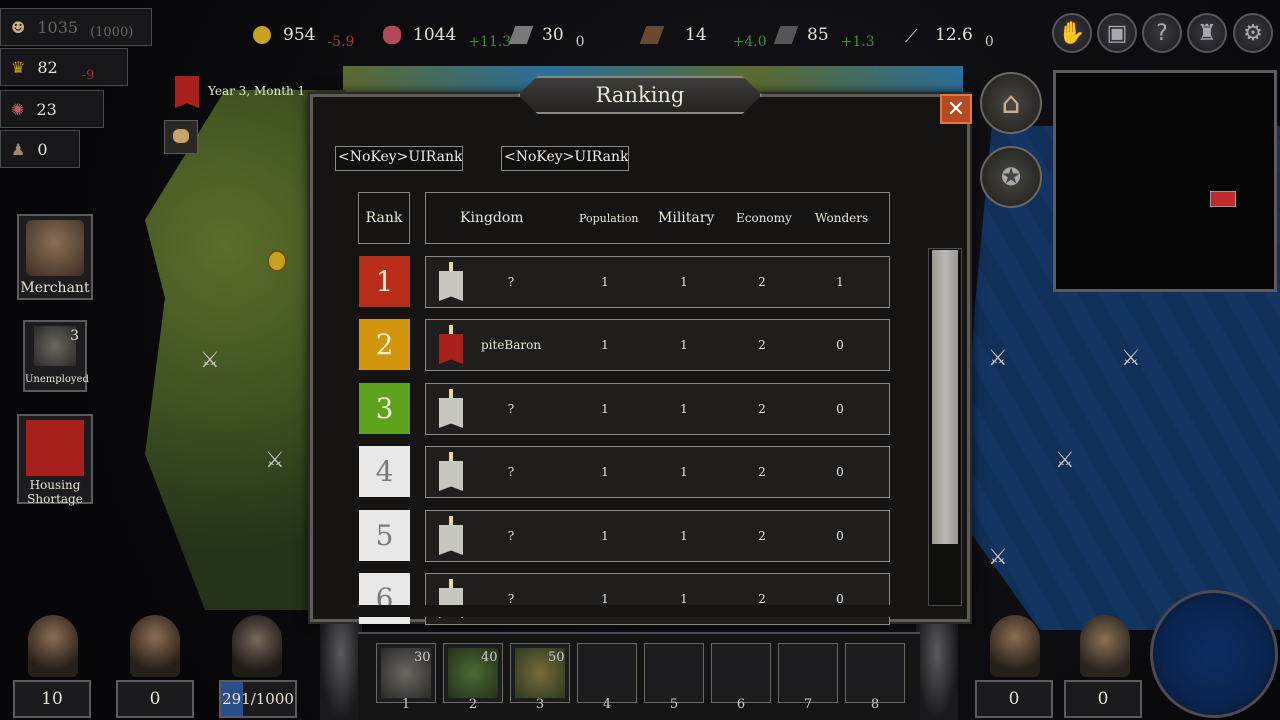  Describe the element at coordinates (18, 109) in the screenshot. I see `health-icon: ✺` at that location.